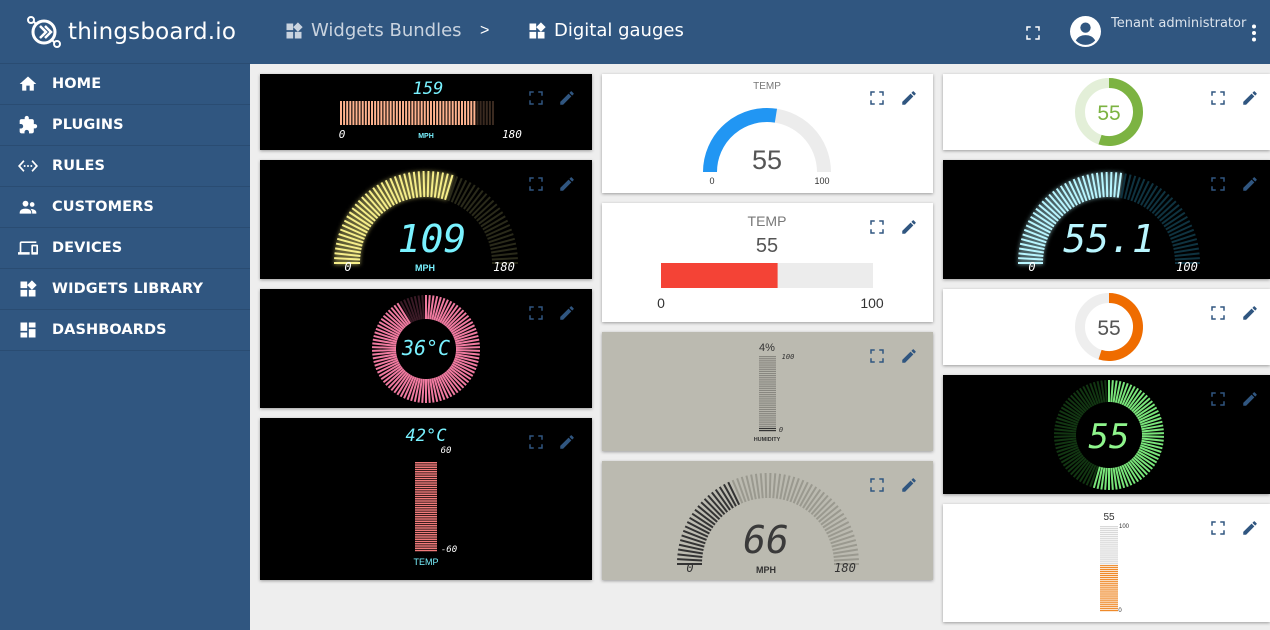  What do you see at coordinates (125, 289) in the screenshot?
I see `sidebar-item-widgets-library: WIDGETS LIBRARY` at bounding box center [125, 289].